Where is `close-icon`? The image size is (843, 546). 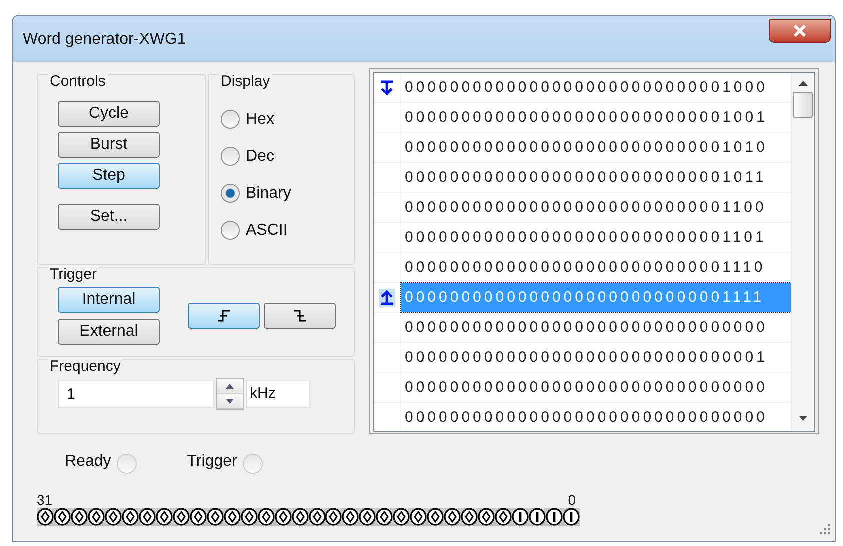 close-icon is located at coordinates (800, 31).